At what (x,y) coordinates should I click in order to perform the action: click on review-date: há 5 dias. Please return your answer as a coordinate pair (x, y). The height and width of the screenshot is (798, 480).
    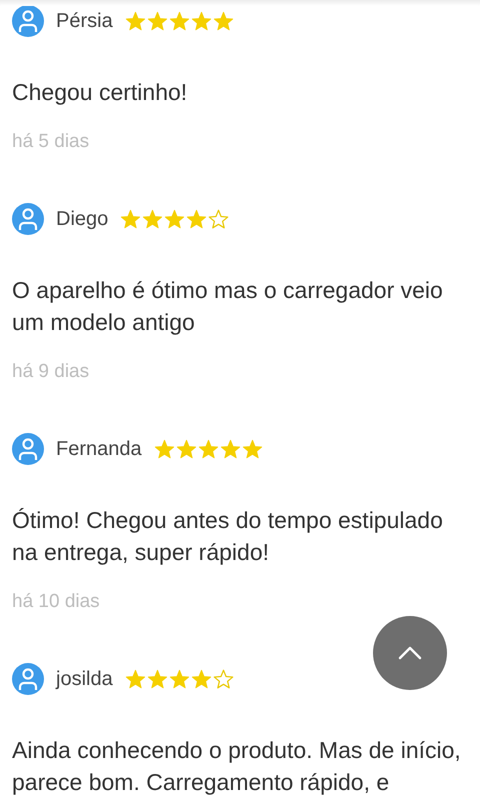
    Looking at the image, I should click on (51, 142).